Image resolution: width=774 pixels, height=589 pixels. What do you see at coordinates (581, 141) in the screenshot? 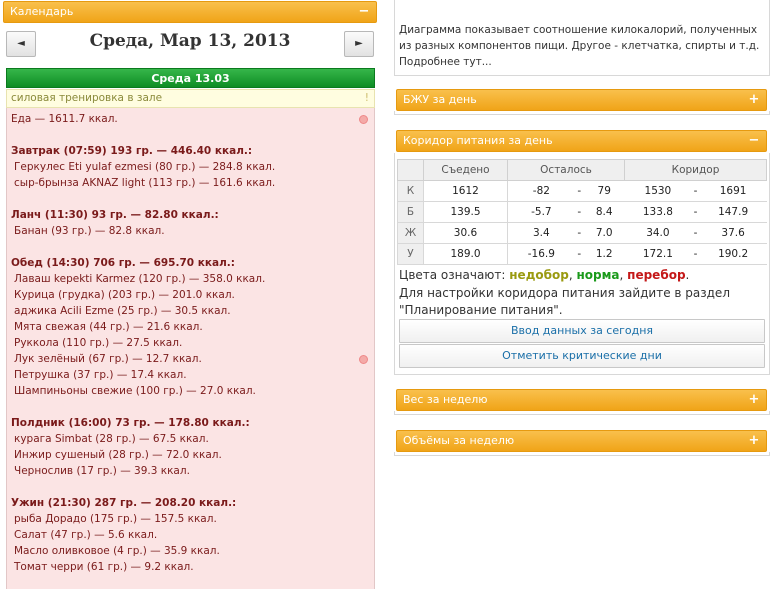
I see `panel-corridor-header: Коридор питания за день −` at bounding box center [581, 141].